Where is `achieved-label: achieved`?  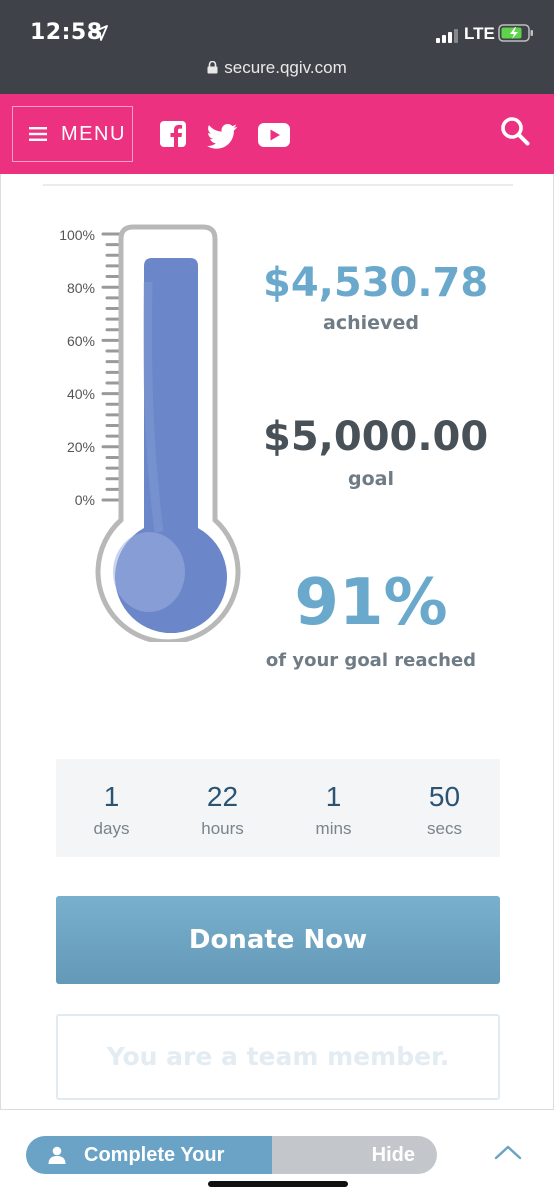
achieved-label: achieved is located at coordinates (371, 323).